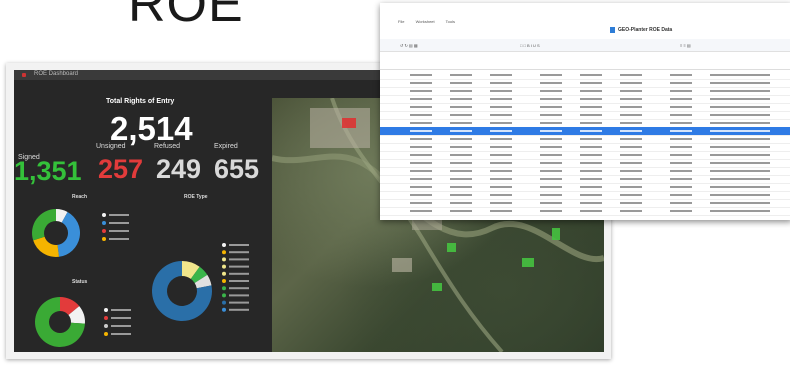 This screenshot has height=373, width=790. I want to click on format-buttons: □ □ B I U S, so click(530, 45).